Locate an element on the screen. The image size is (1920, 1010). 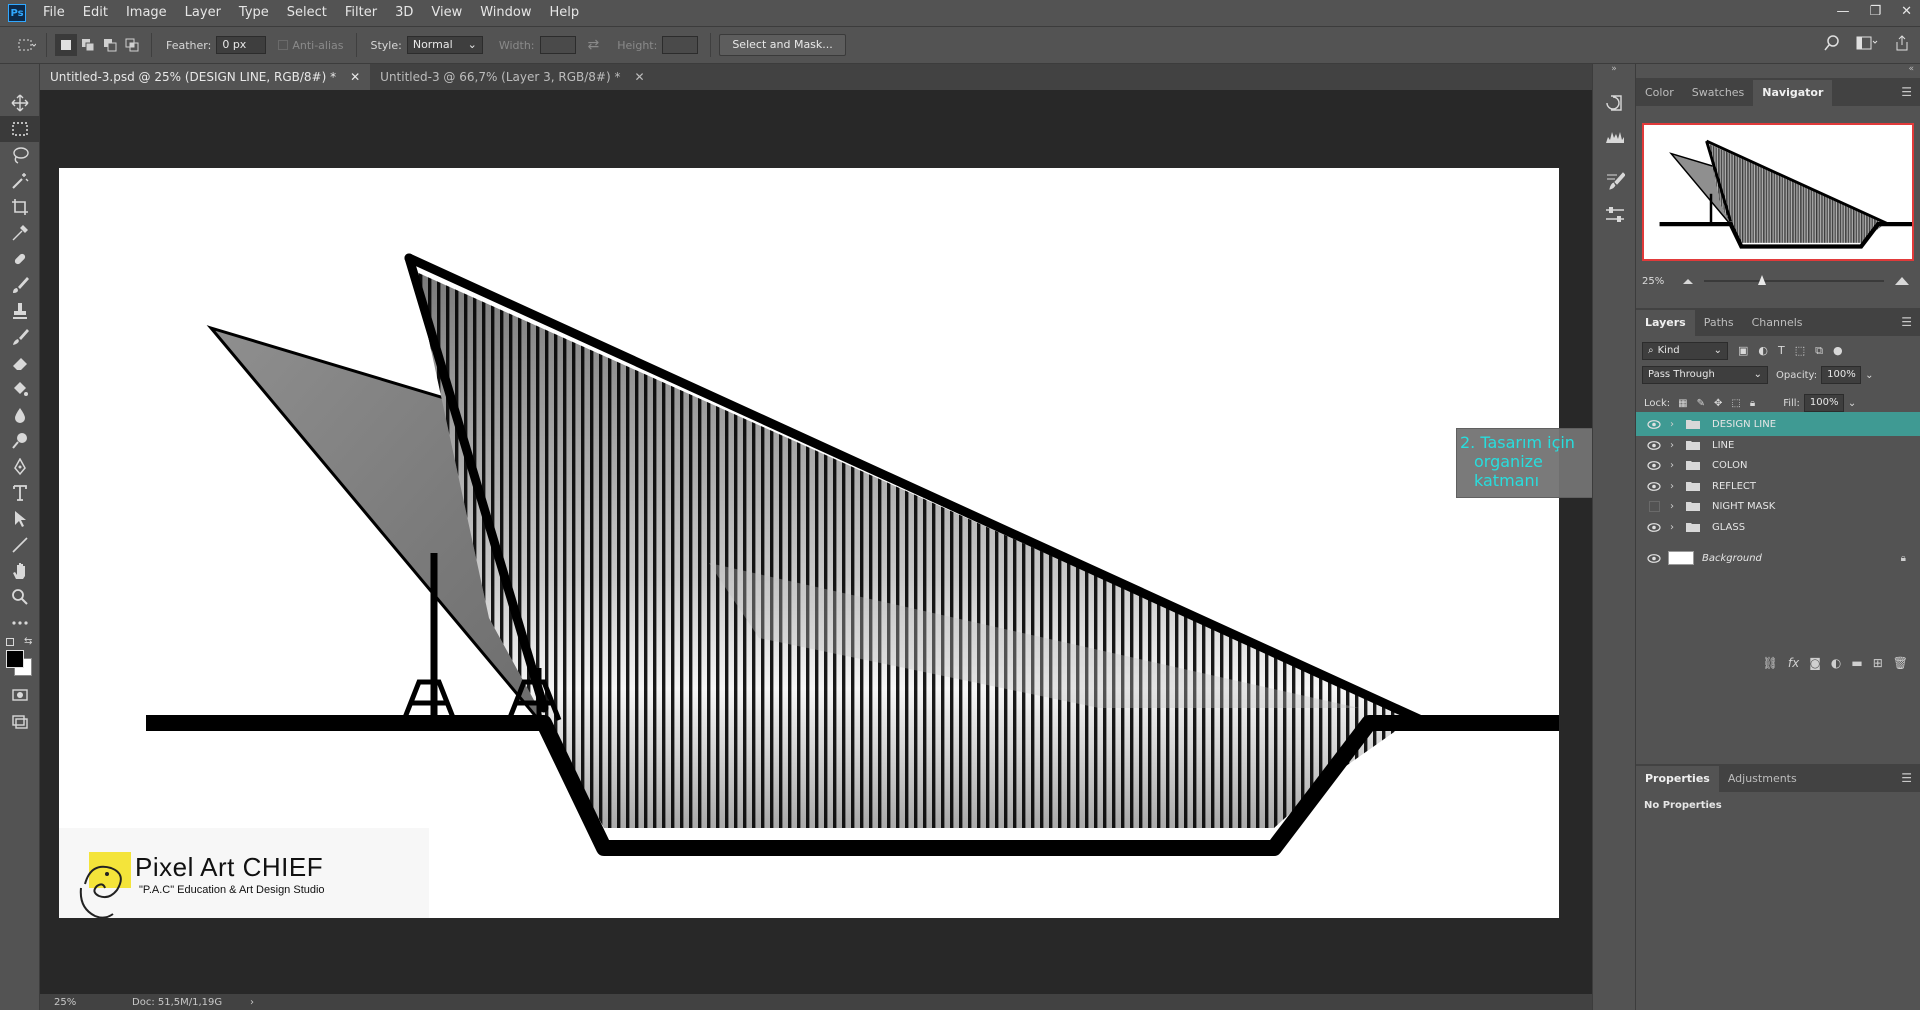
panel-menu-icon: ☰ is located at coordinates (1906, 92).